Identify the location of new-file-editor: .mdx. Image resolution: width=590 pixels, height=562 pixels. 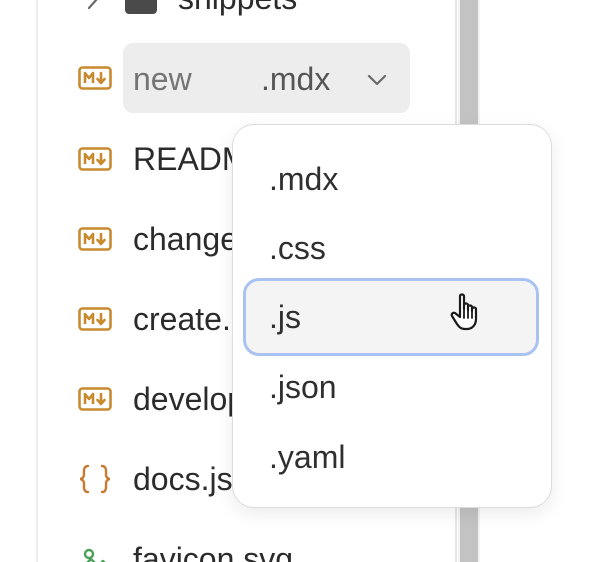
(266, 78).